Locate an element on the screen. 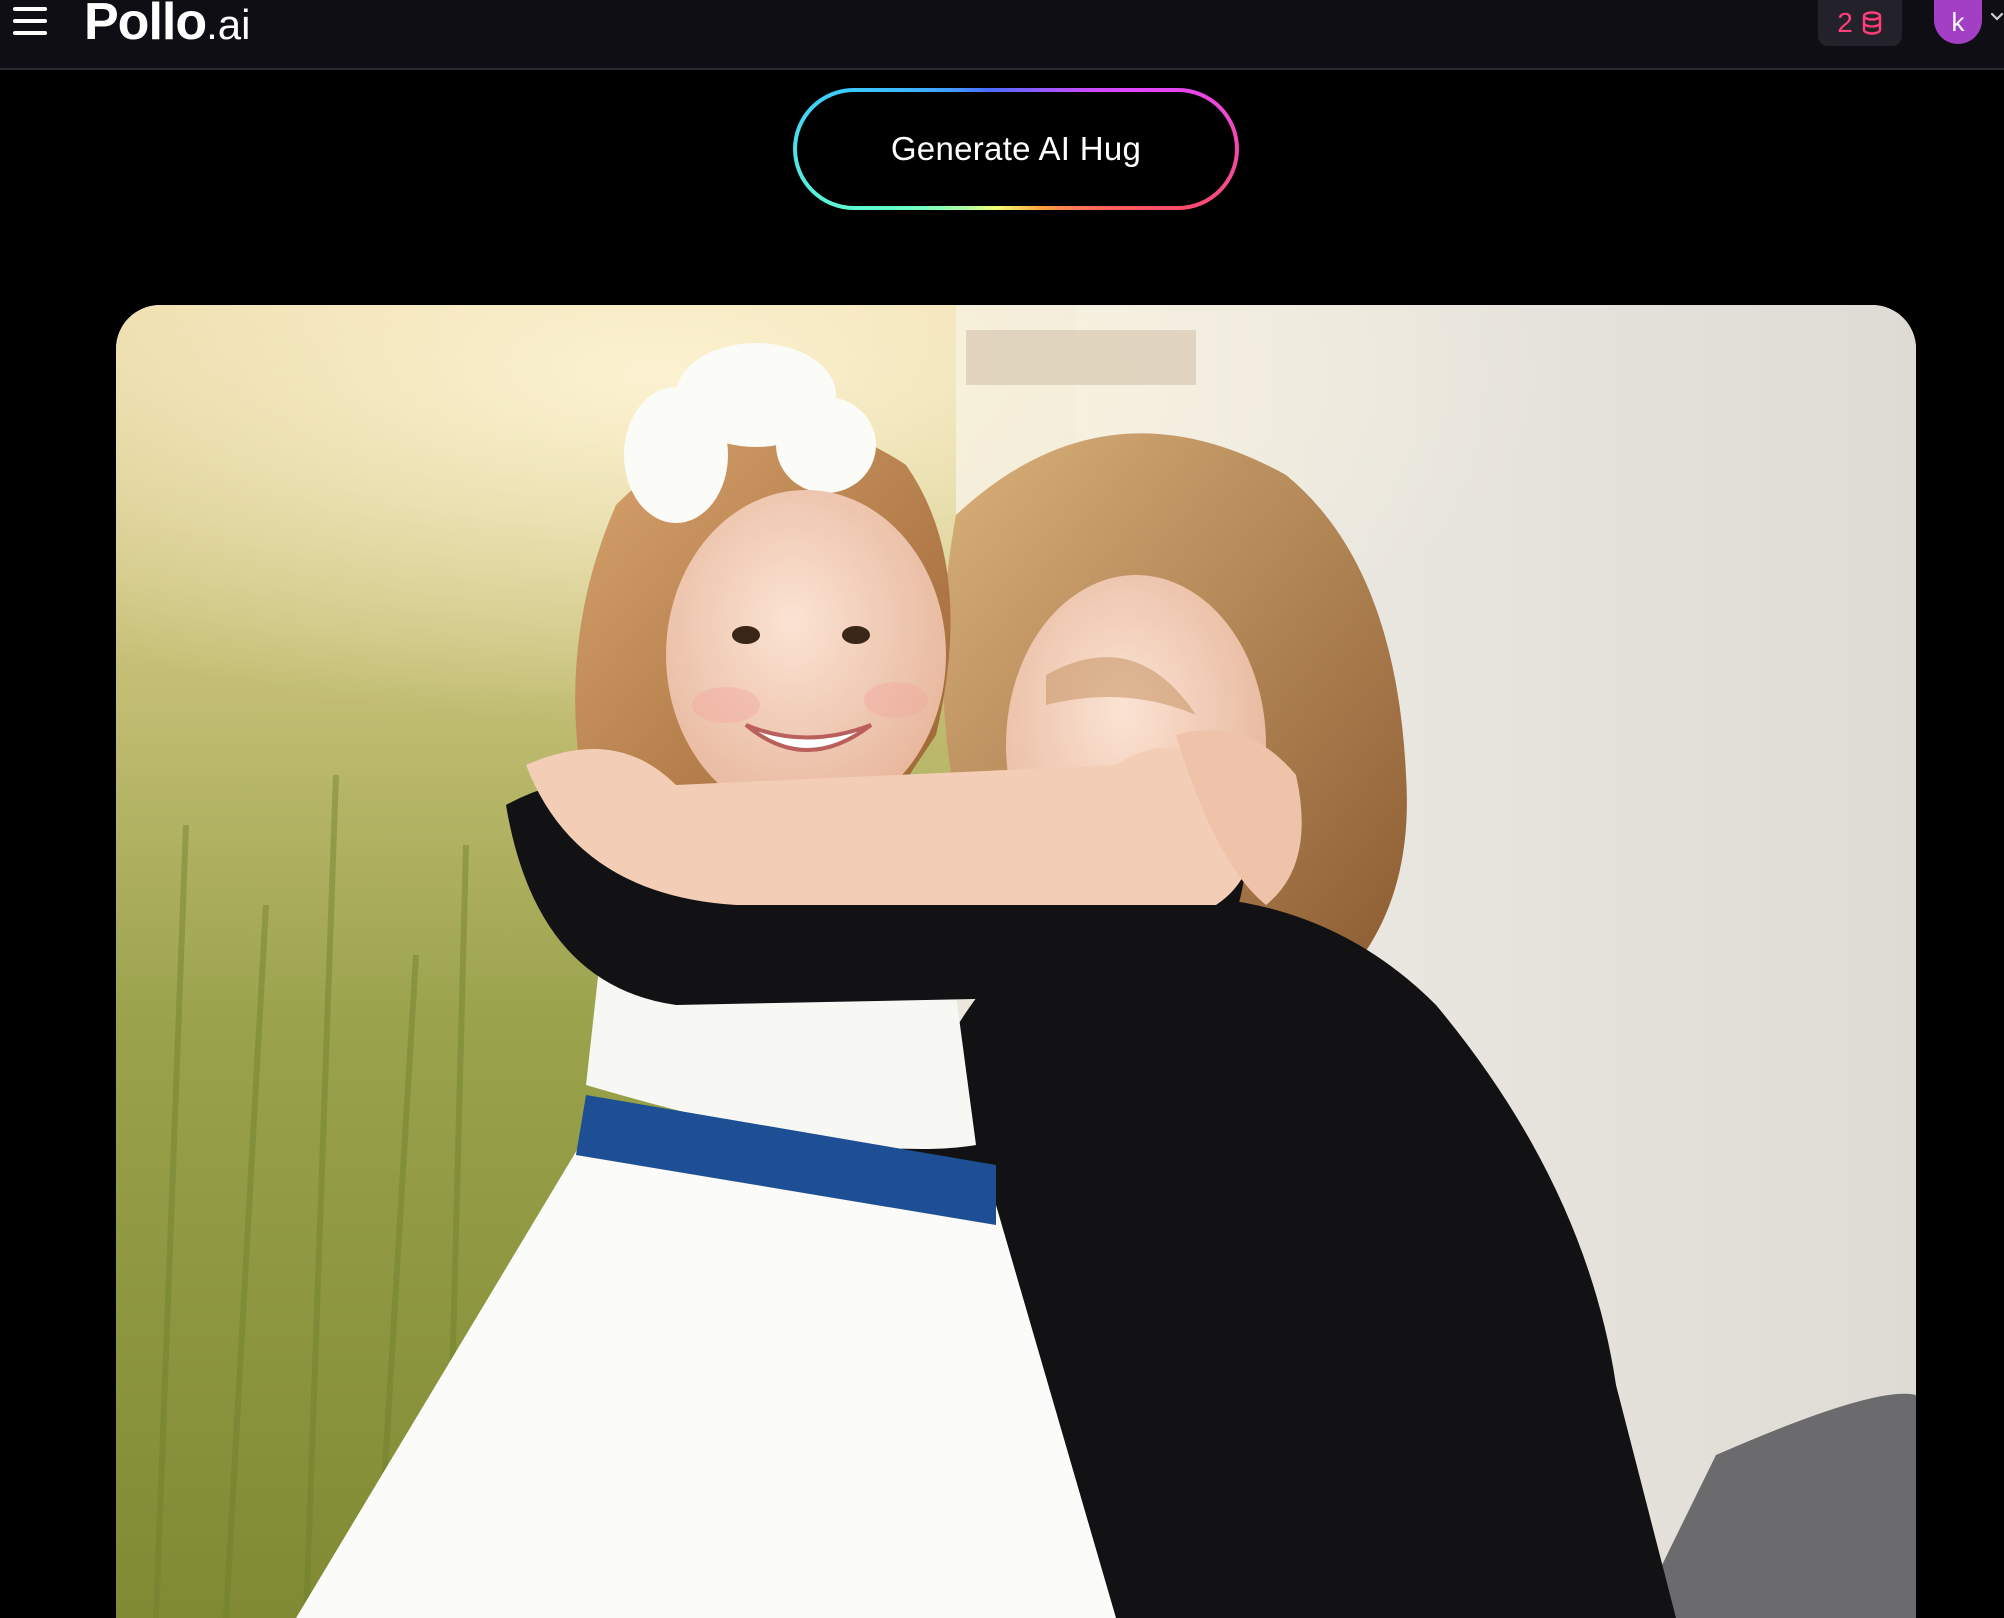  generate-ai-hug-label: Generate AI Hug is located at coordinates (1016, 149).